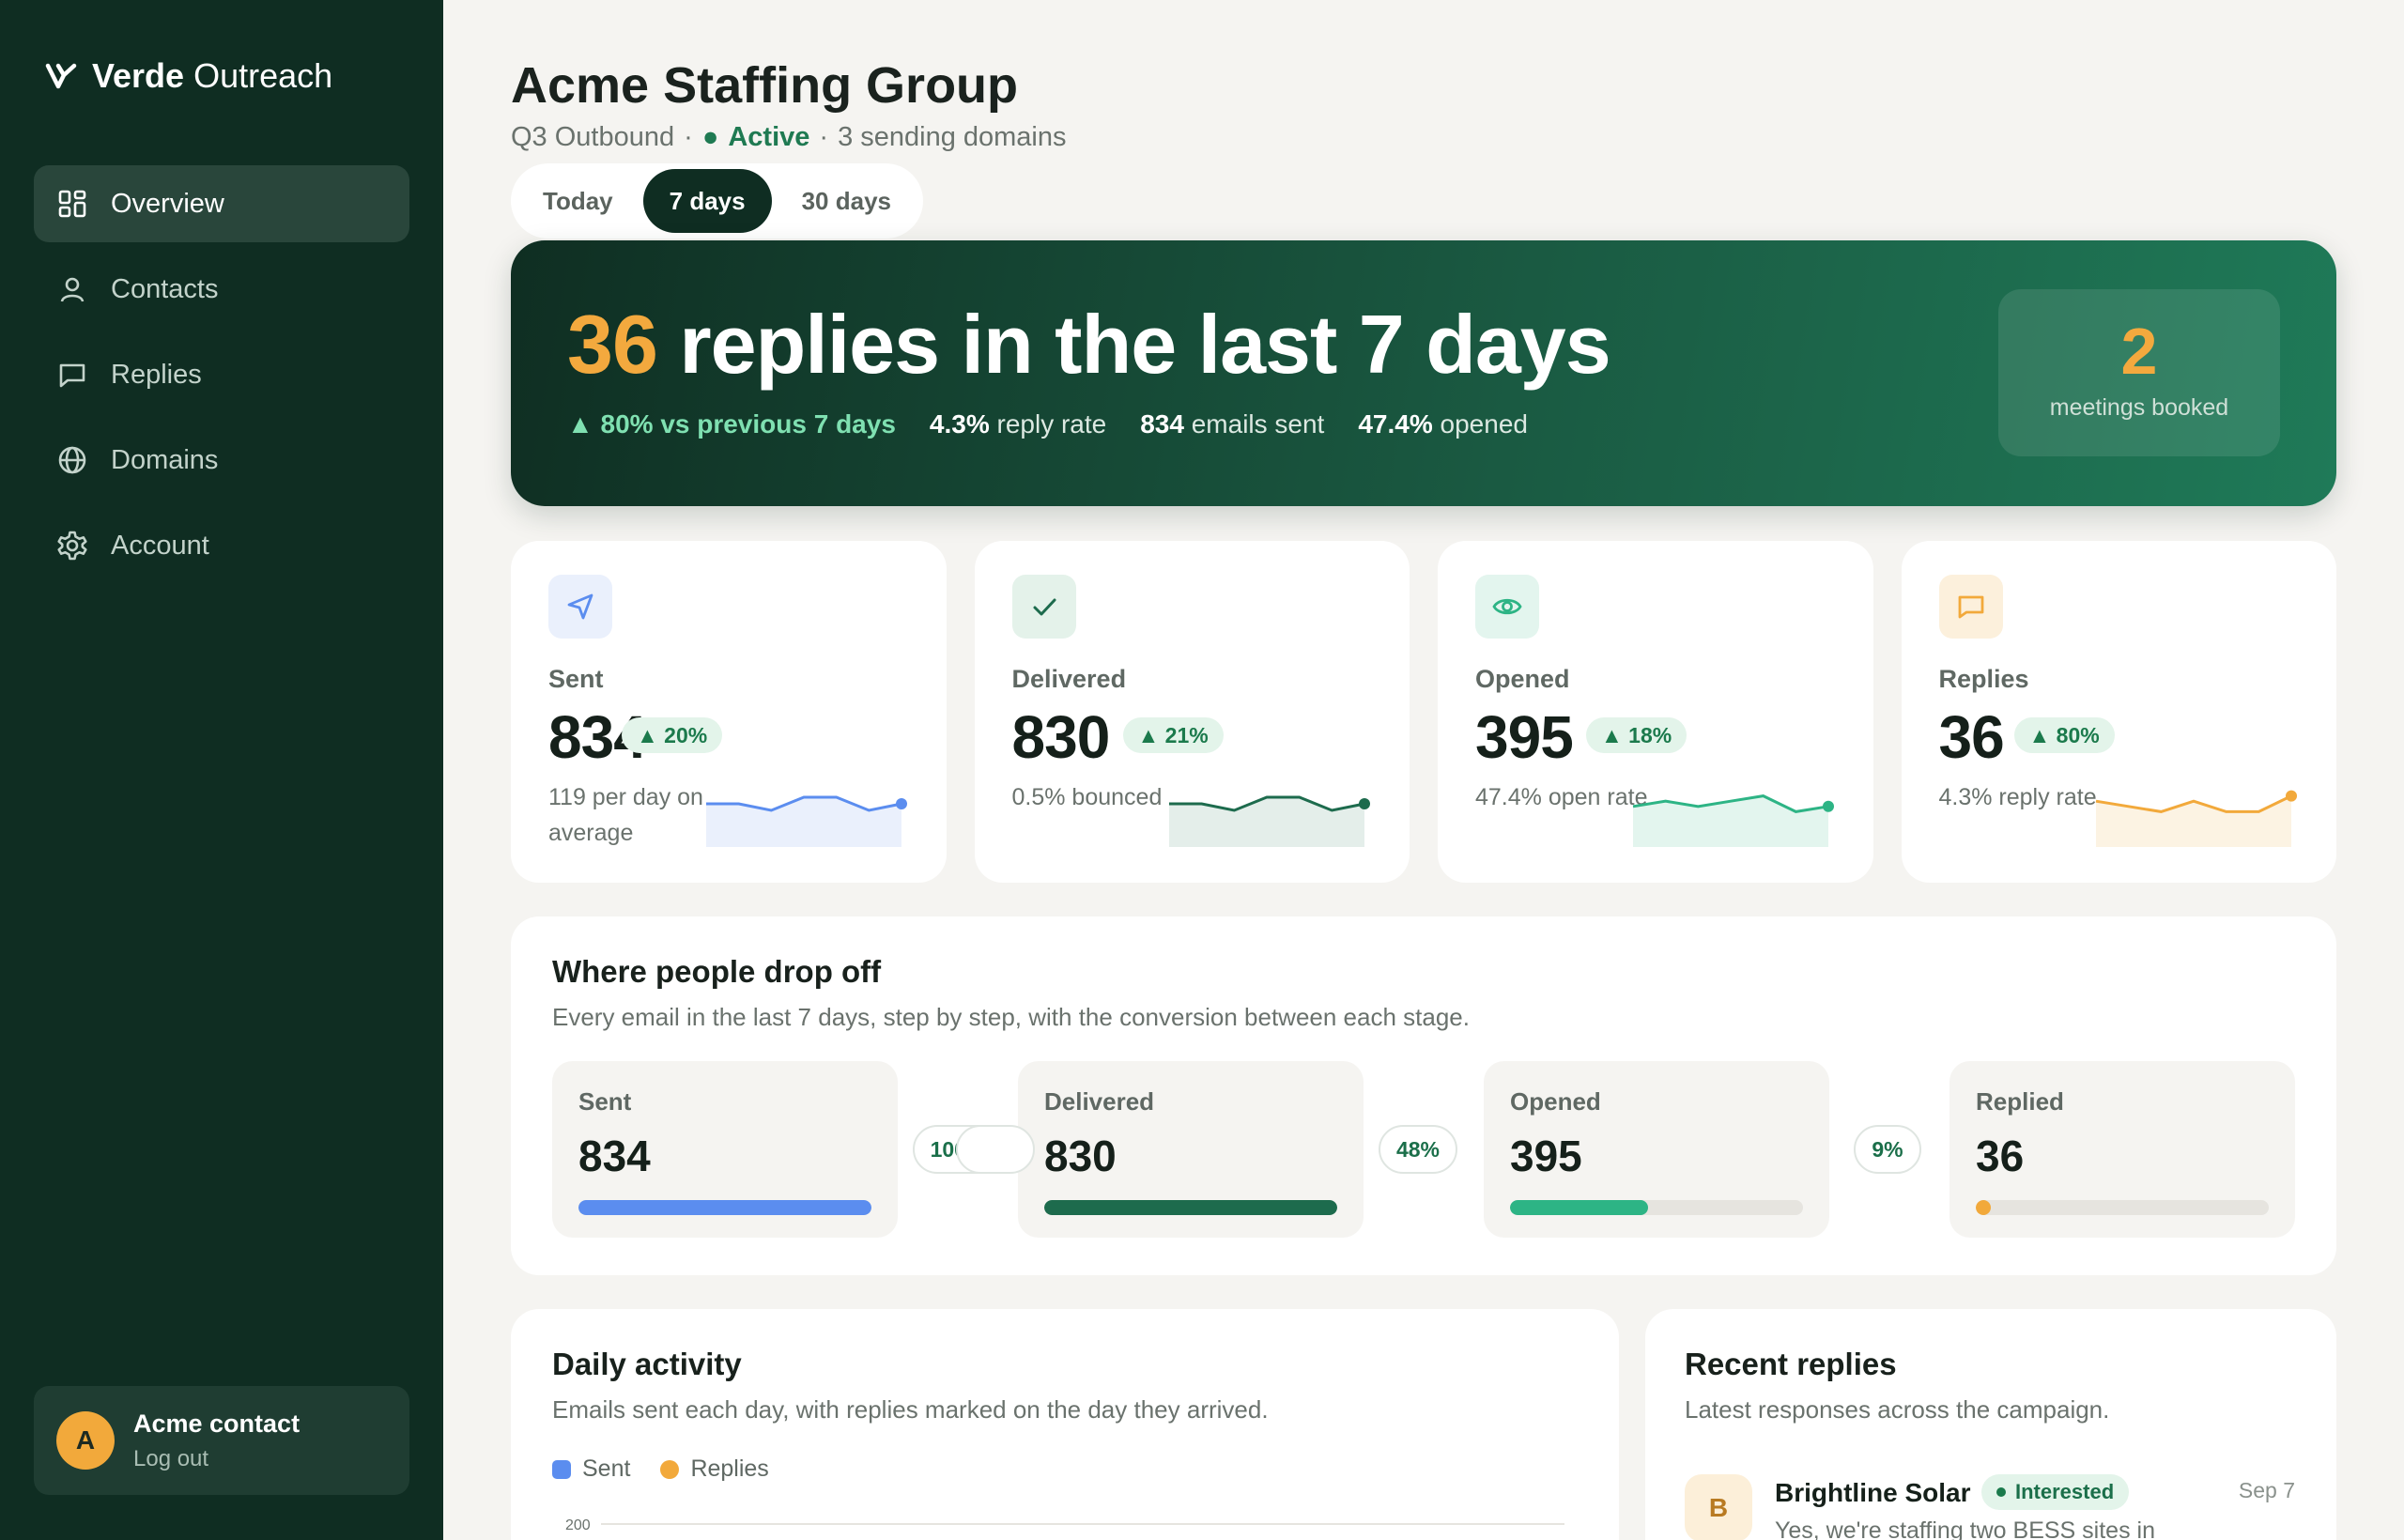  Describe the element at coordinates (221, 1440) in the screenshot. I see `user-card: A Acme contact Log out` at that location.